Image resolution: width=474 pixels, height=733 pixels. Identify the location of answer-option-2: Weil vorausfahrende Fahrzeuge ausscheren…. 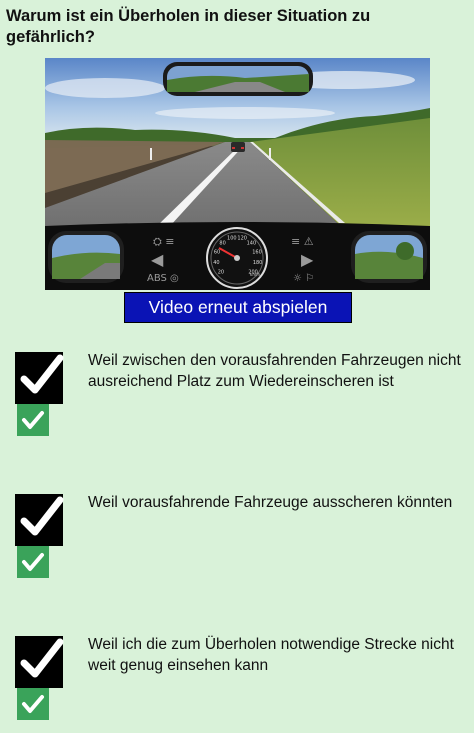
(237, 539).